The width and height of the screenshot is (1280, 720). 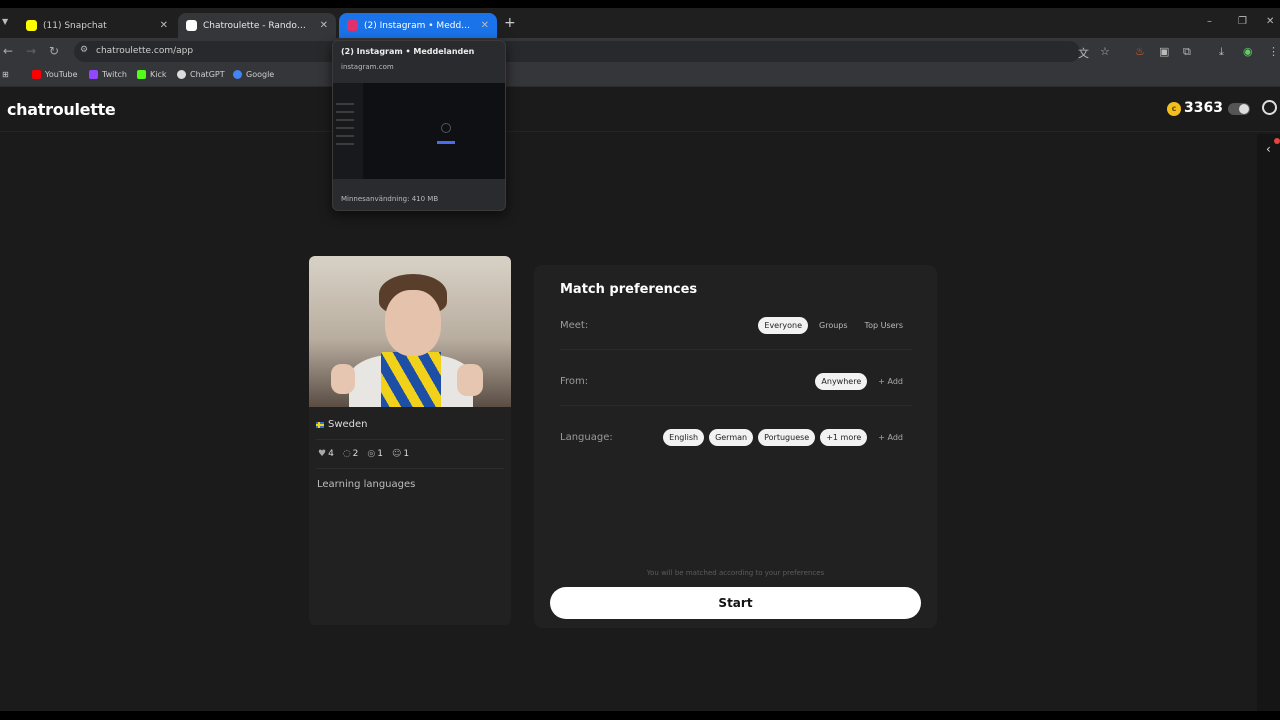 I want to click on tab-title: (2) Instagram • Meddelanden, so click(x=419, y=25).